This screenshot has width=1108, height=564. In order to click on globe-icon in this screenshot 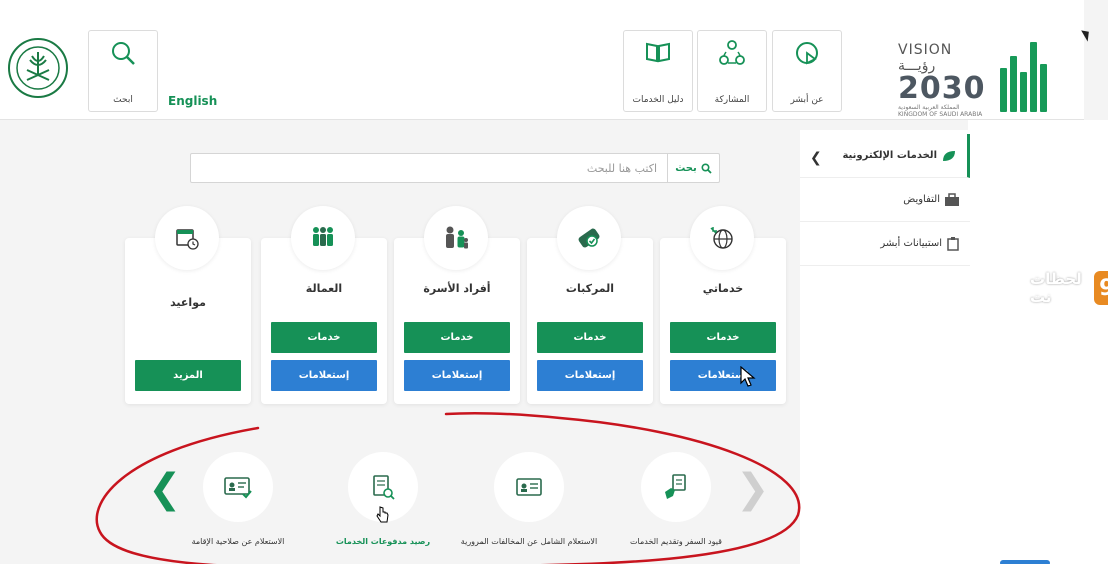, I will do `click(721, 238)`.